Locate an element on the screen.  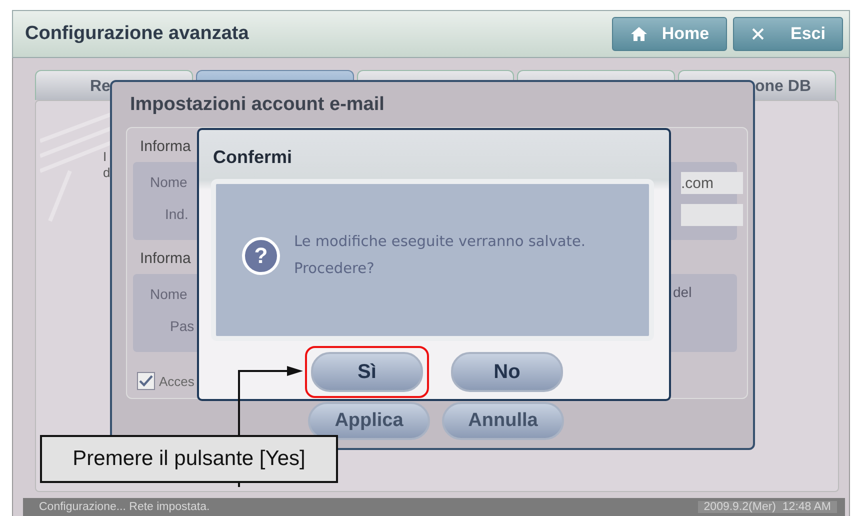
partial-text: d is located at coordinates (106, 172).